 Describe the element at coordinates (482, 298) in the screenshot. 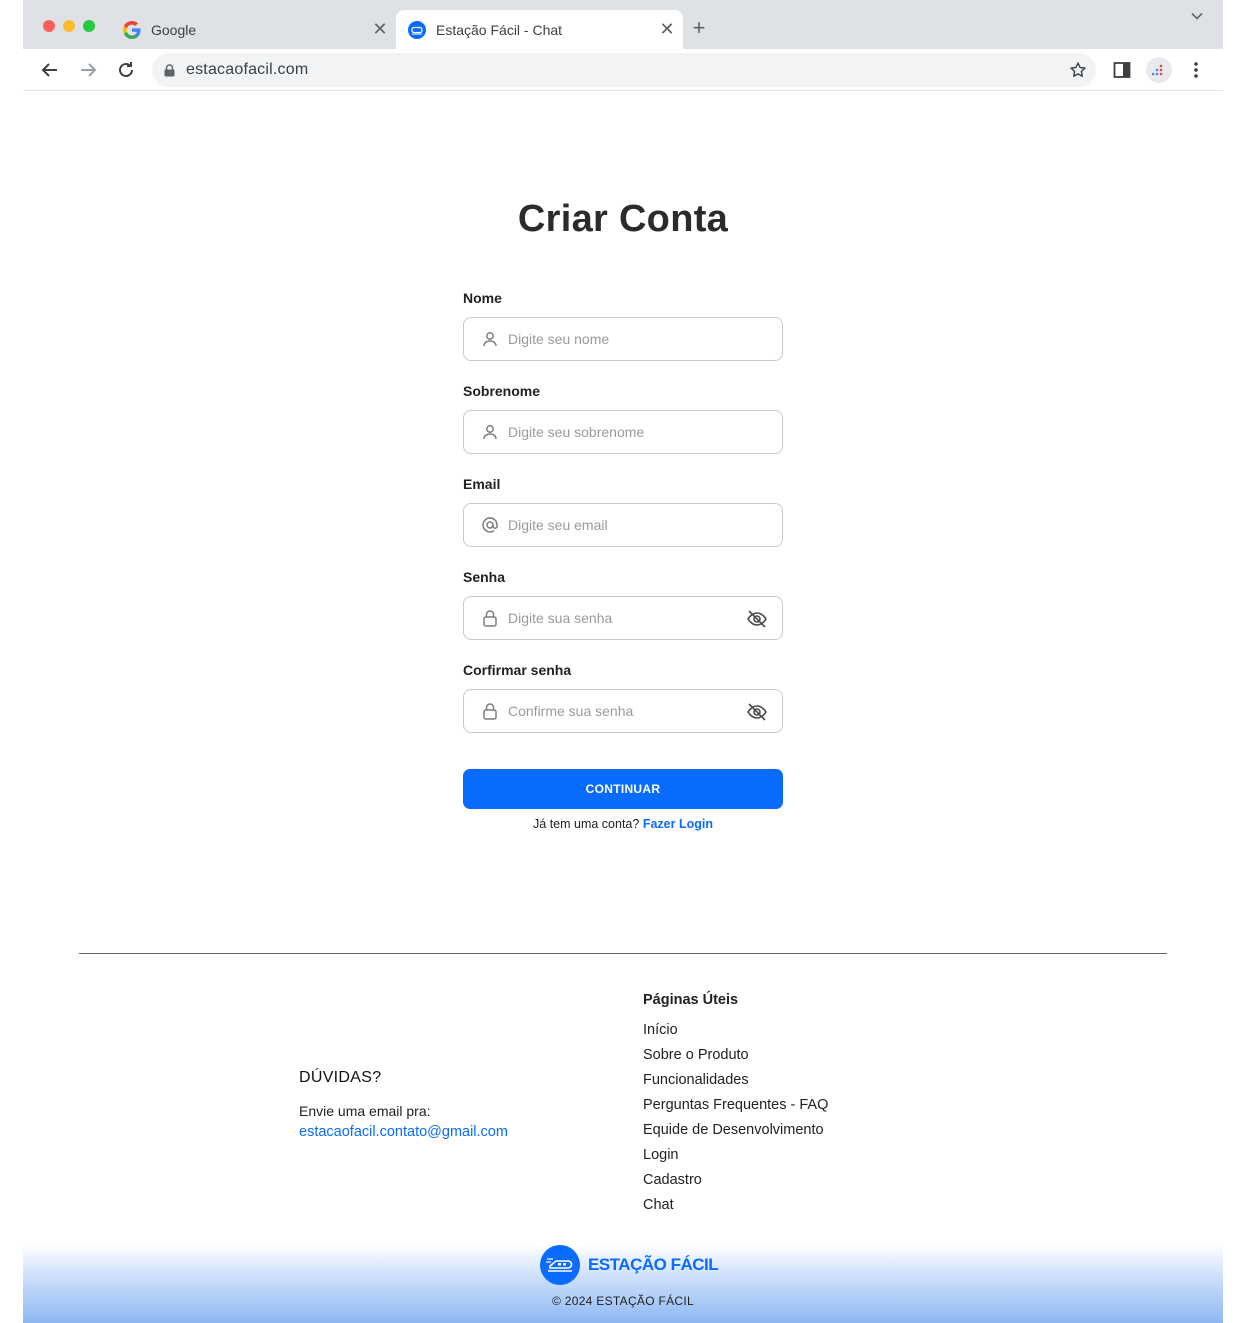

I see `field-label: Nome` at that location.